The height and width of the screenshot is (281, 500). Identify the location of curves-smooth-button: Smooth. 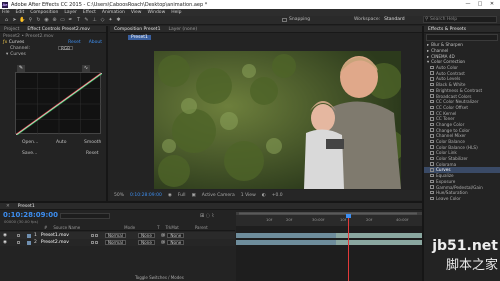
(92, 142).